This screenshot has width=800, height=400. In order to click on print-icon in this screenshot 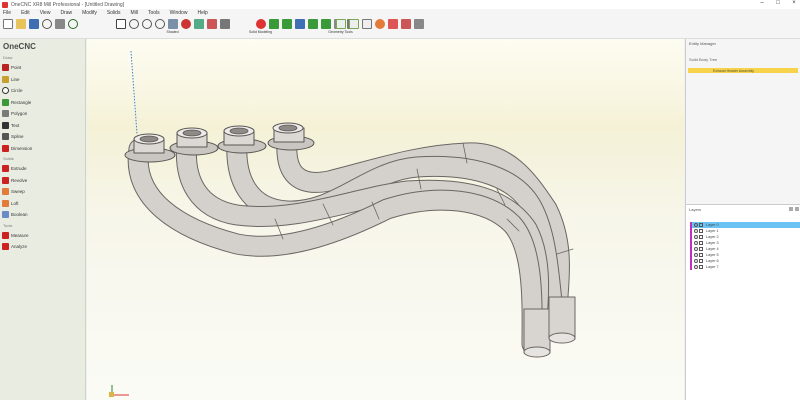, I will do `click(59, 24)`.